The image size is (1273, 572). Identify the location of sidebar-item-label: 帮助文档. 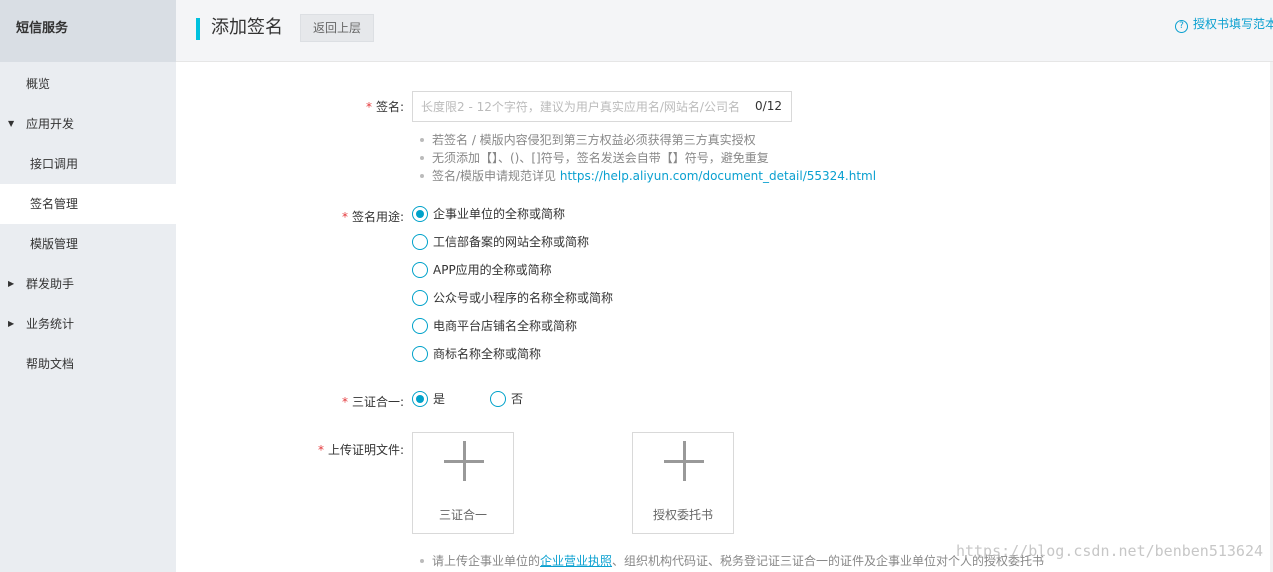
(50, 364).